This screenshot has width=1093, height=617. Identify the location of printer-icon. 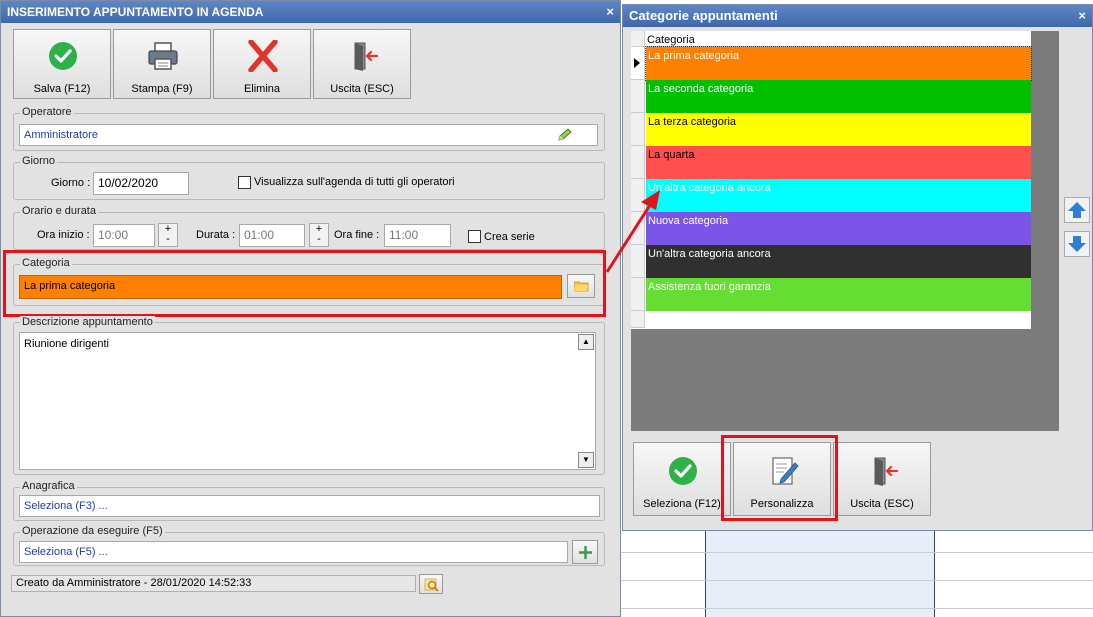
(163, 56).